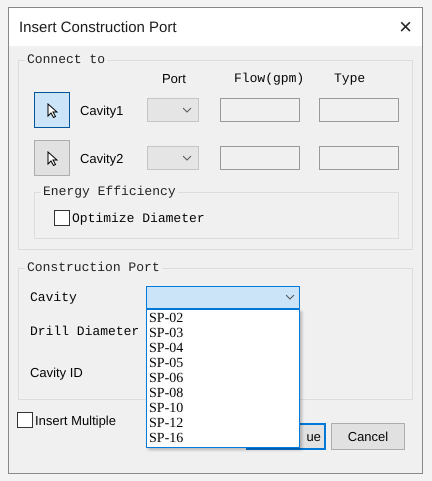  Describe the element at coordinates (109, 191) in the screenshot. I see `group-legend: Energy Efficiency` at that location.